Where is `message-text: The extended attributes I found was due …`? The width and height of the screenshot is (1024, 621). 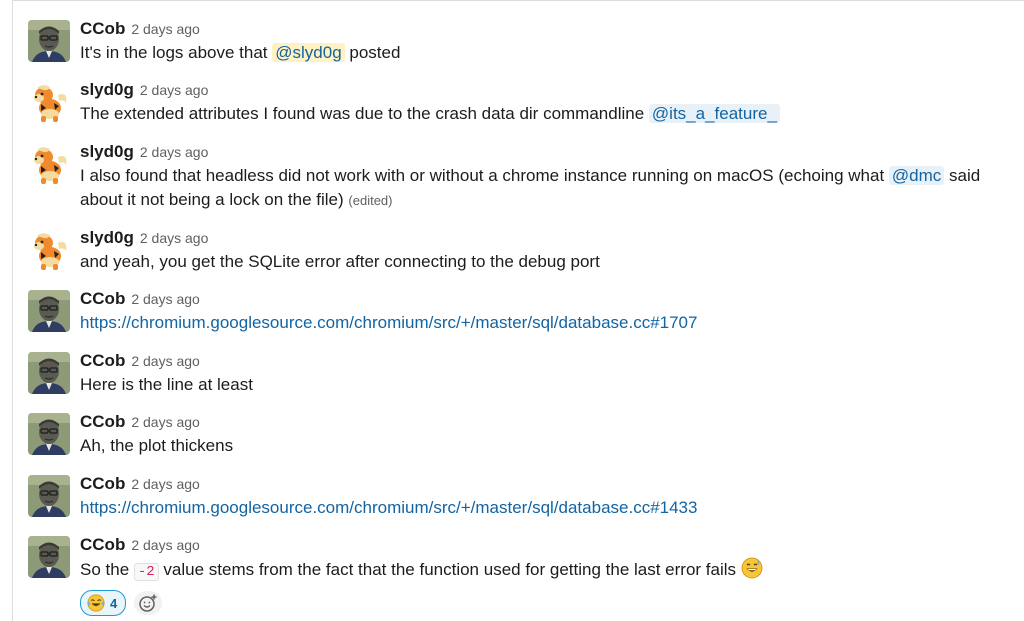 message-text: The extended attributes I found was due … is located at coordinates (549, 114).